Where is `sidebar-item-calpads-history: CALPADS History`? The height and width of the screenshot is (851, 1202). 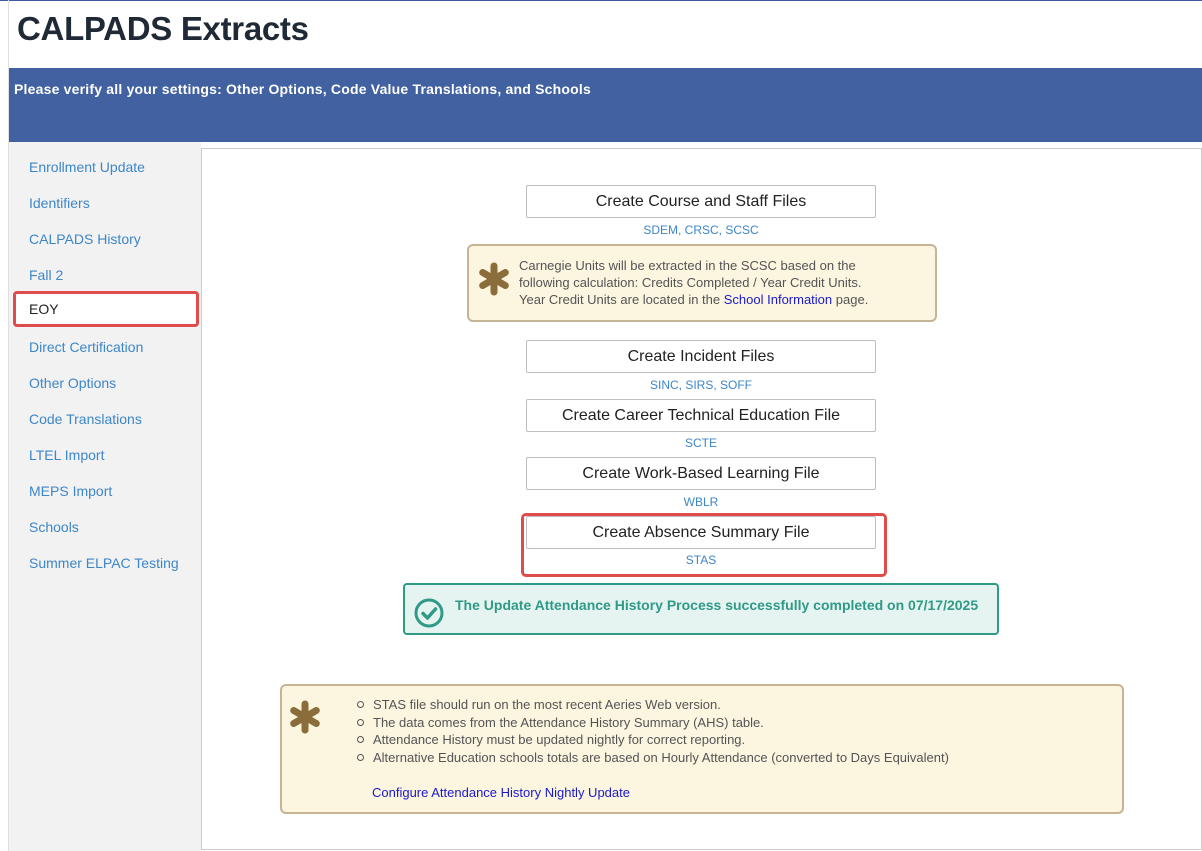 sidebar-item-calpads-history: CALPADS History is located at coordinates (85, 239).